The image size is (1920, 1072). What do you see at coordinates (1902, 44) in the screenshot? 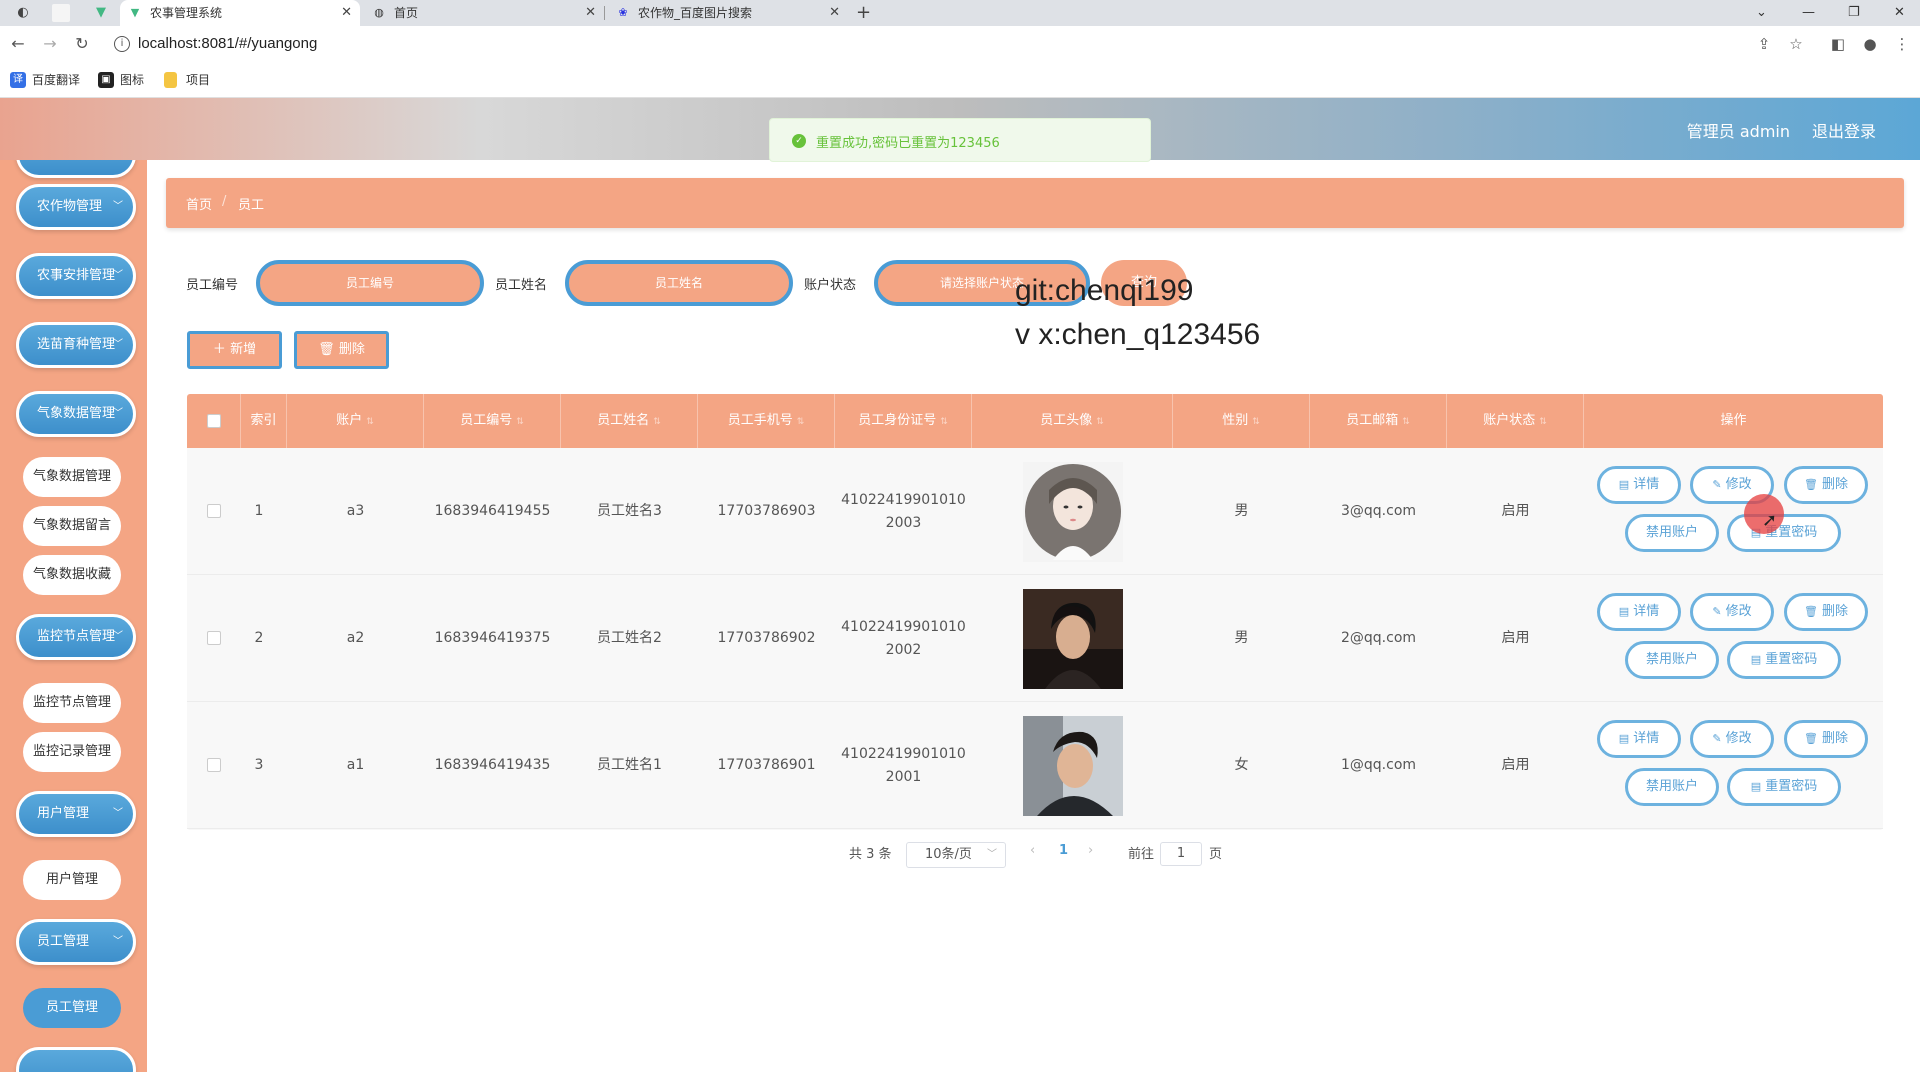
I see `kebab-menu-icon: ⋮` at bounding box center [1902, 44].